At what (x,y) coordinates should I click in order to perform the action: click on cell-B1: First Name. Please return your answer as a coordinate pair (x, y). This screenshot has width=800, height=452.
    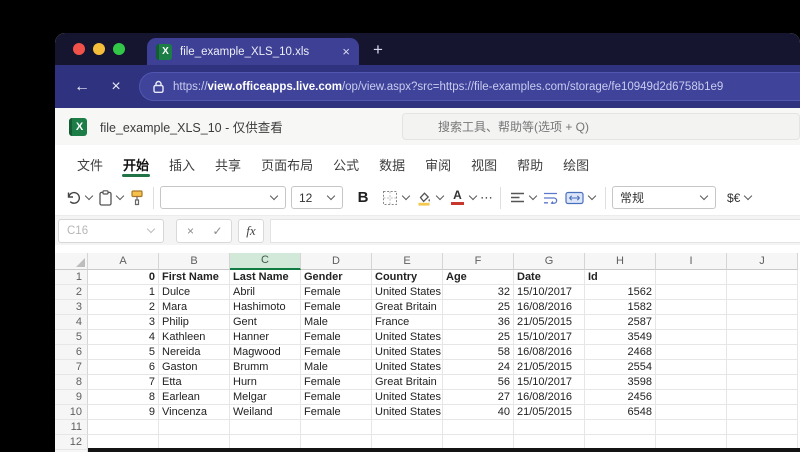
    Looking at the image, I should click on (194, 277).